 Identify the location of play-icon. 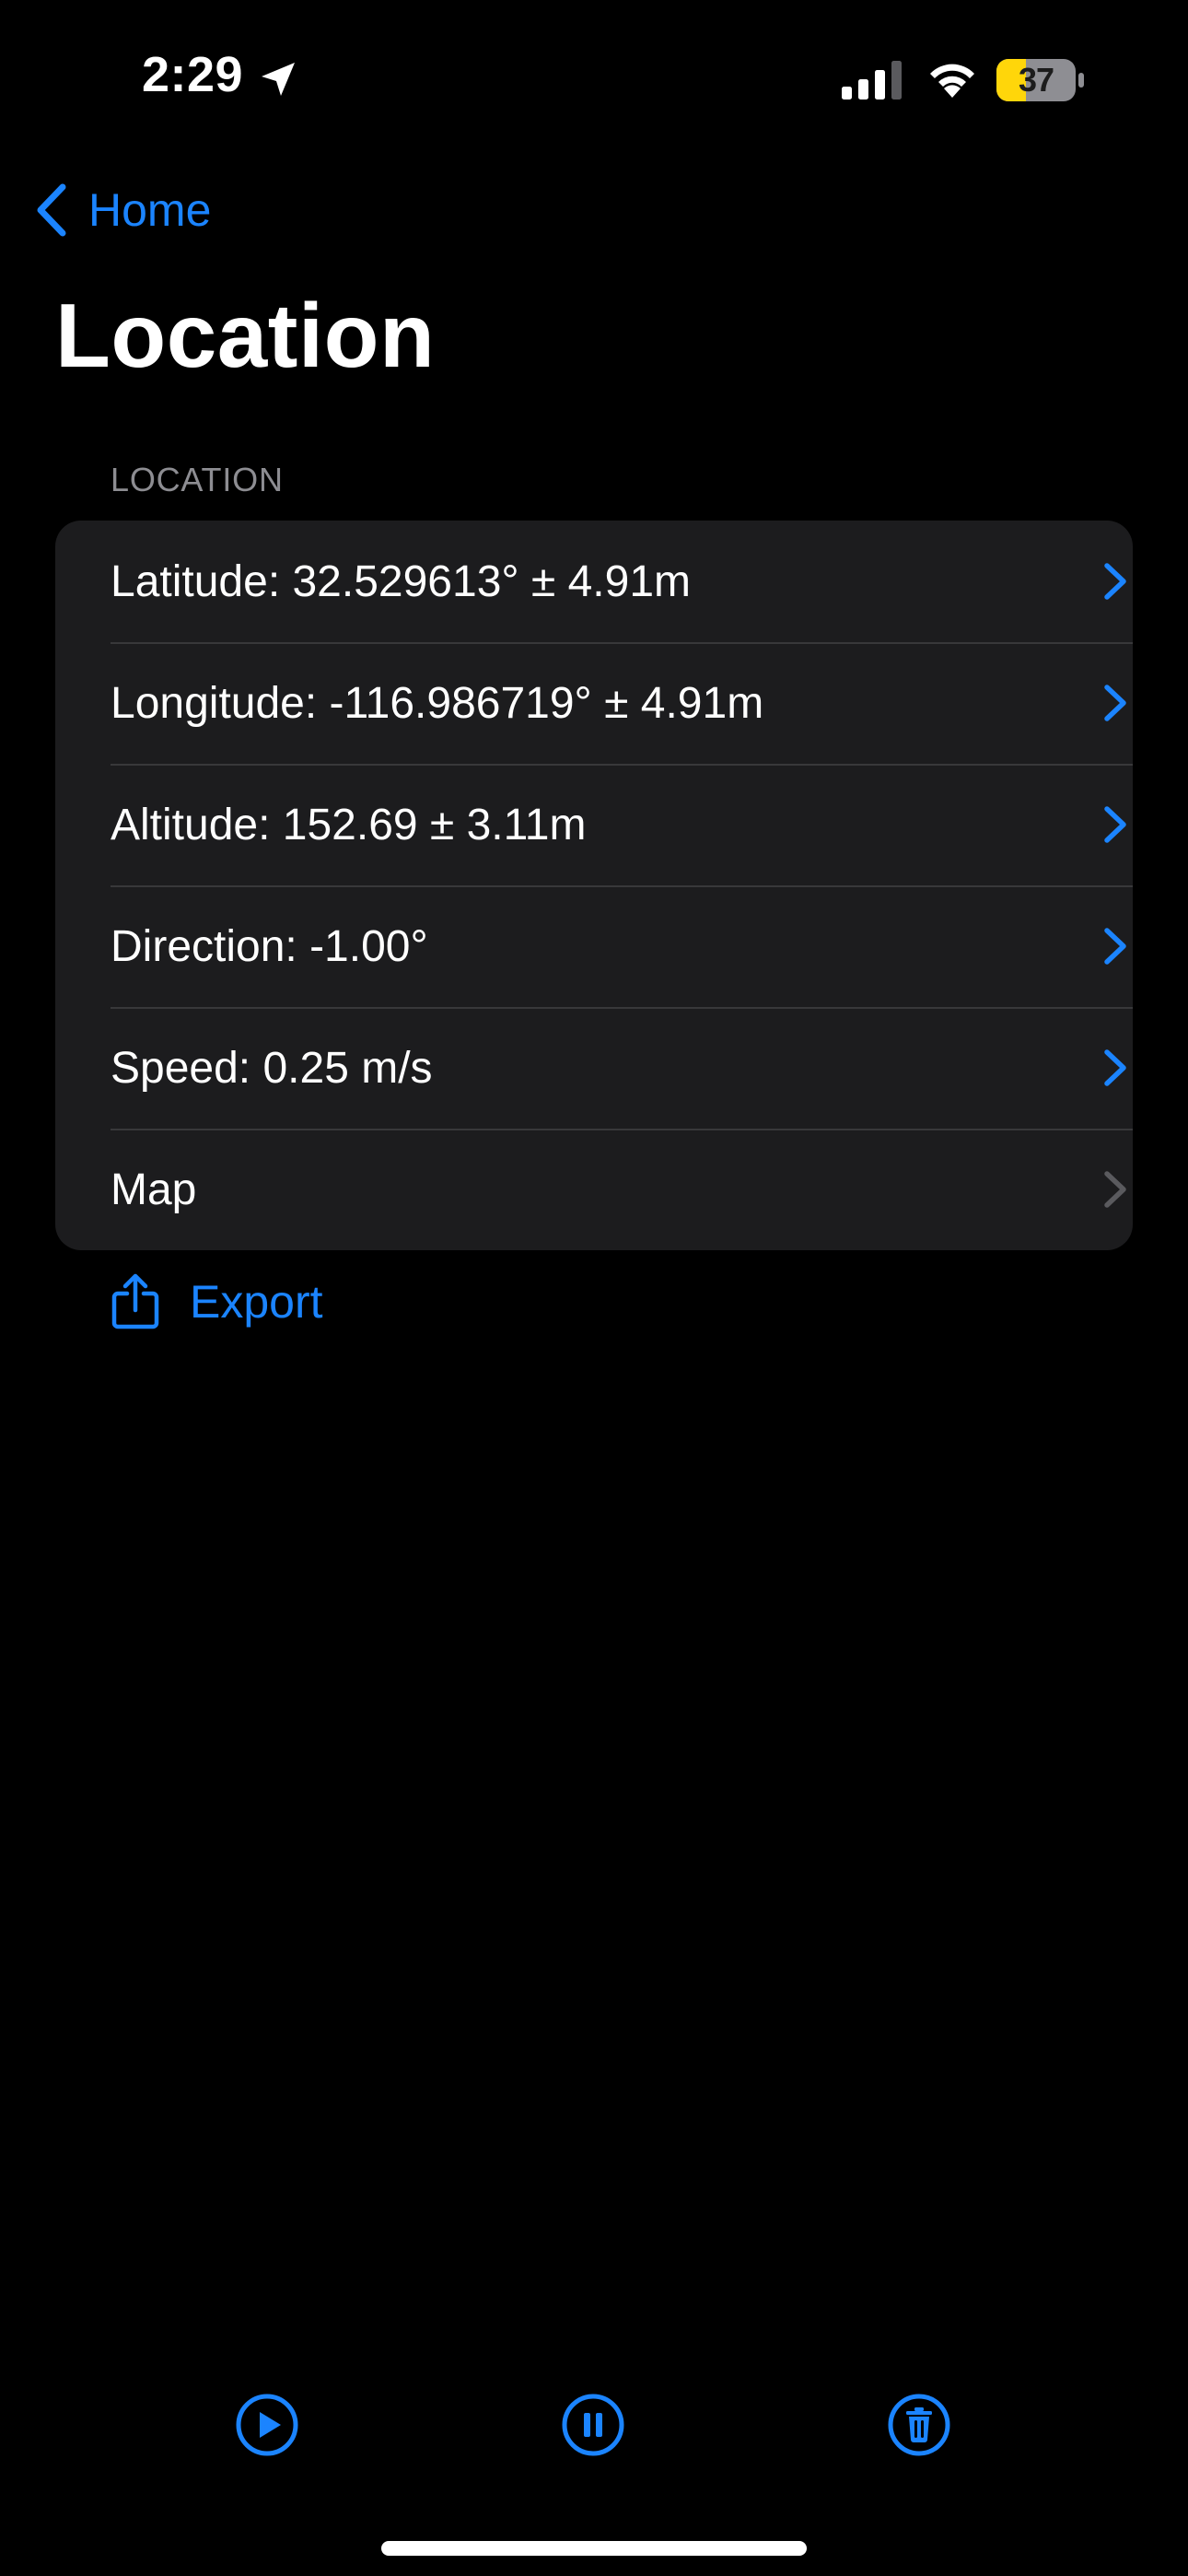
(267, 2425).